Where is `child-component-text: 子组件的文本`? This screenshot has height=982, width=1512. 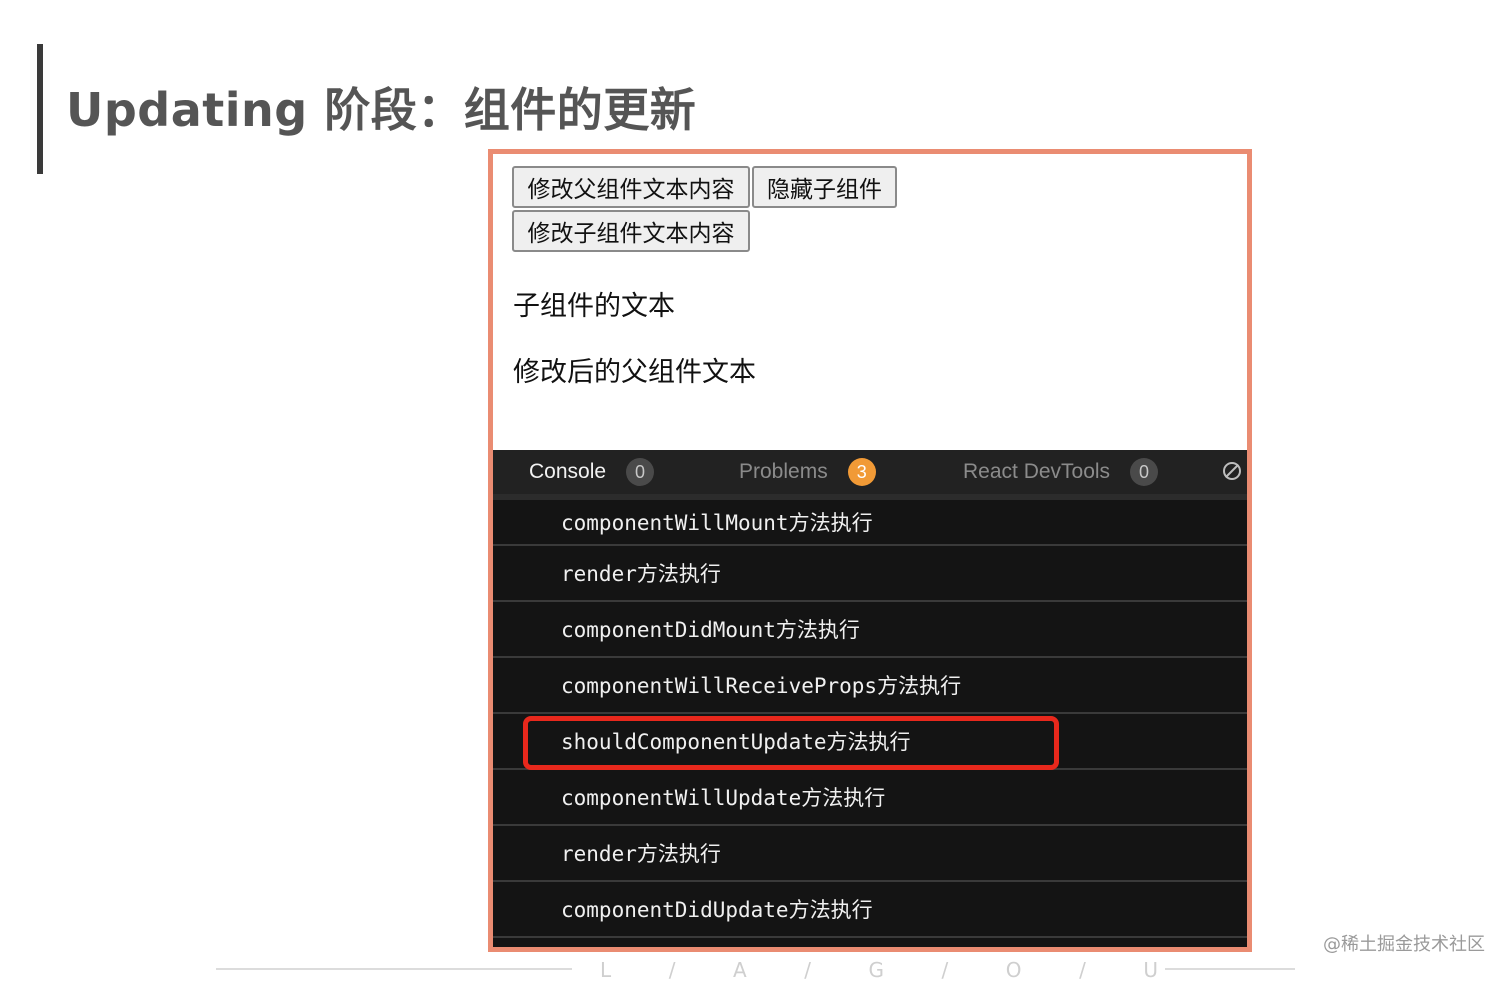
child-component-text: 子组件的文本 is located at coordinates (594, 306).